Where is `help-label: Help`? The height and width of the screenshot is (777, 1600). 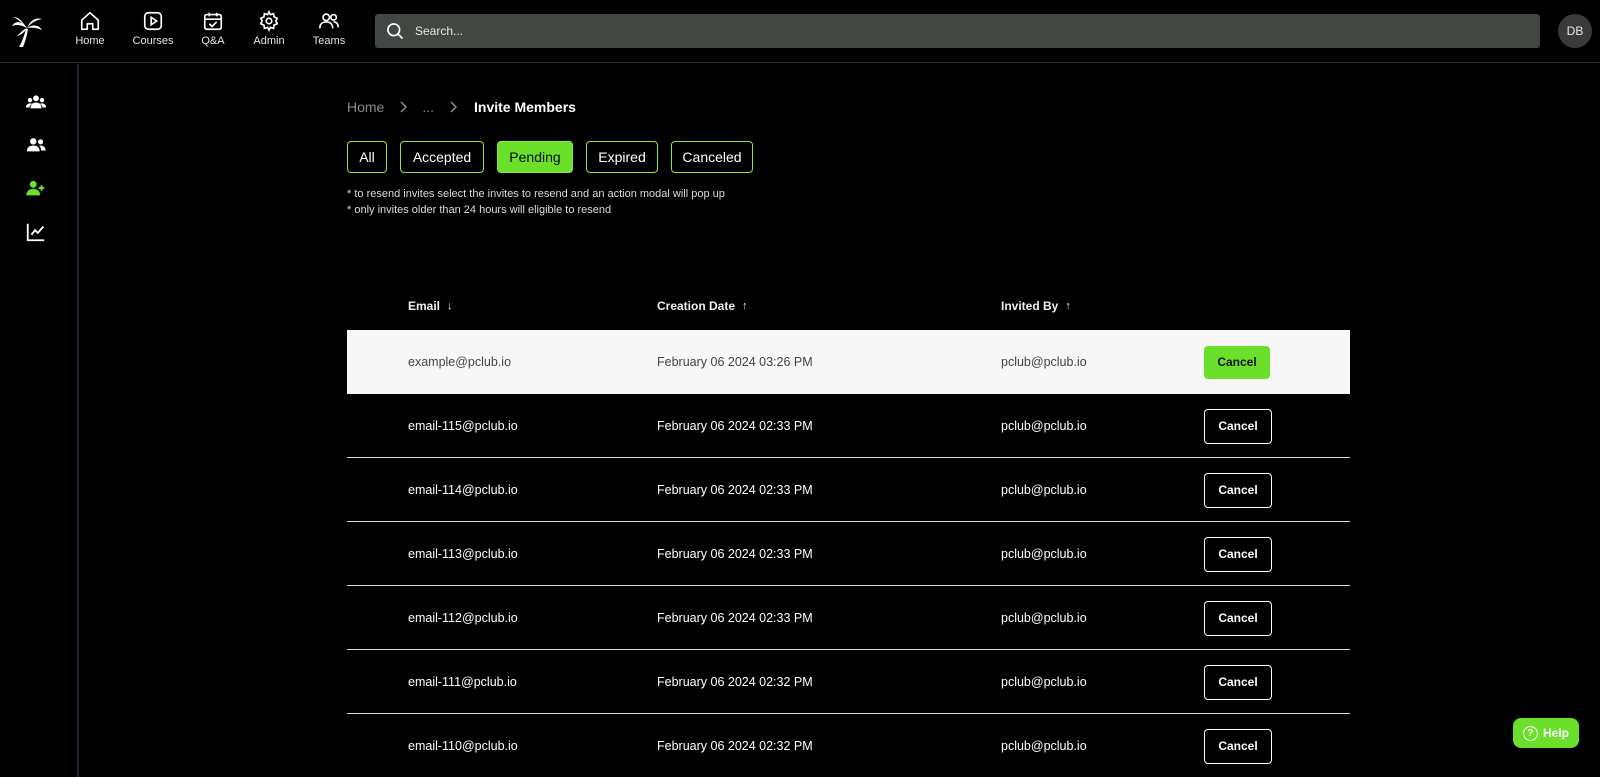
help-label: Help is located at coordinates (1555, 733).